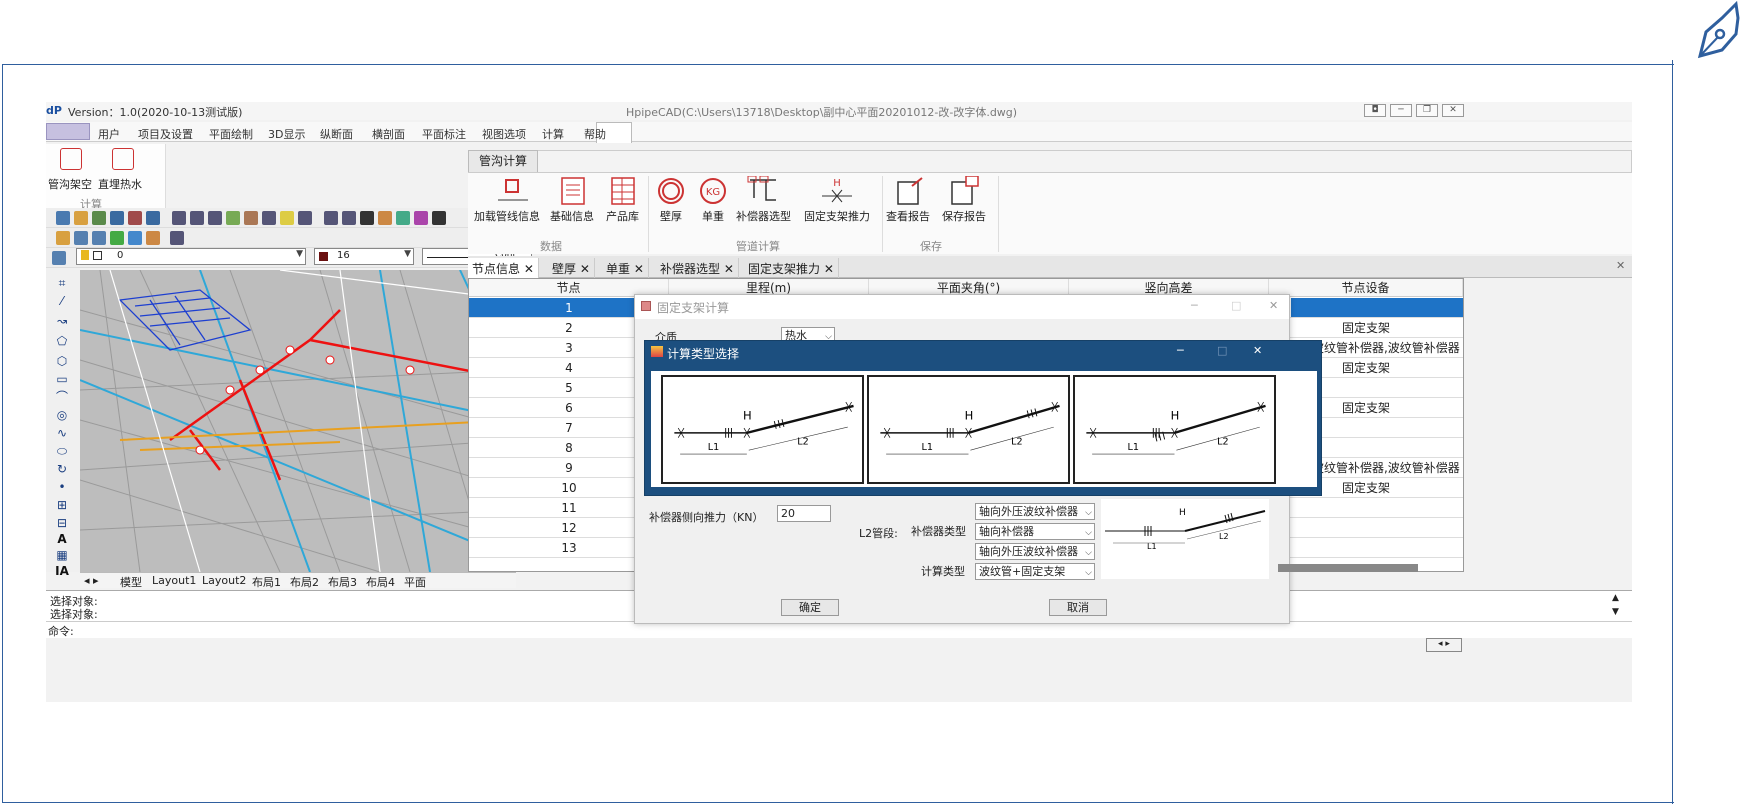 This screenshot has height=804, width=1742. Describe the element at coordinates (444, 134) in the screenshot. I see `menu-annotate: 平面标注` at that location.